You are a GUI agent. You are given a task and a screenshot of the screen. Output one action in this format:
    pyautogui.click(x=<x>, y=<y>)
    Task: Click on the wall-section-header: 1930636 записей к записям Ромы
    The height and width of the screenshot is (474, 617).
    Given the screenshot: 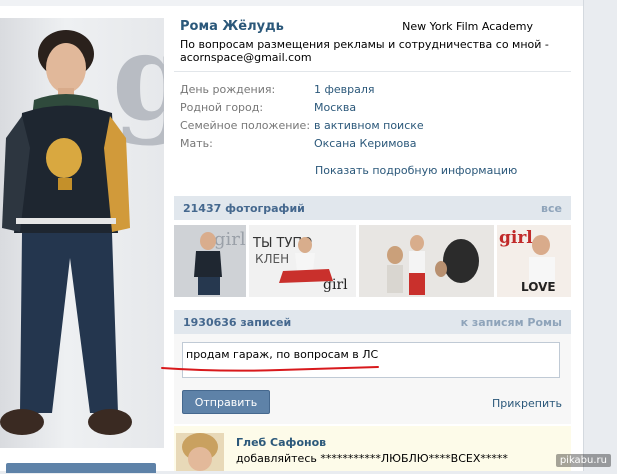 What is the action you would take?
    pyautogui.click(x=372, y=322)
    